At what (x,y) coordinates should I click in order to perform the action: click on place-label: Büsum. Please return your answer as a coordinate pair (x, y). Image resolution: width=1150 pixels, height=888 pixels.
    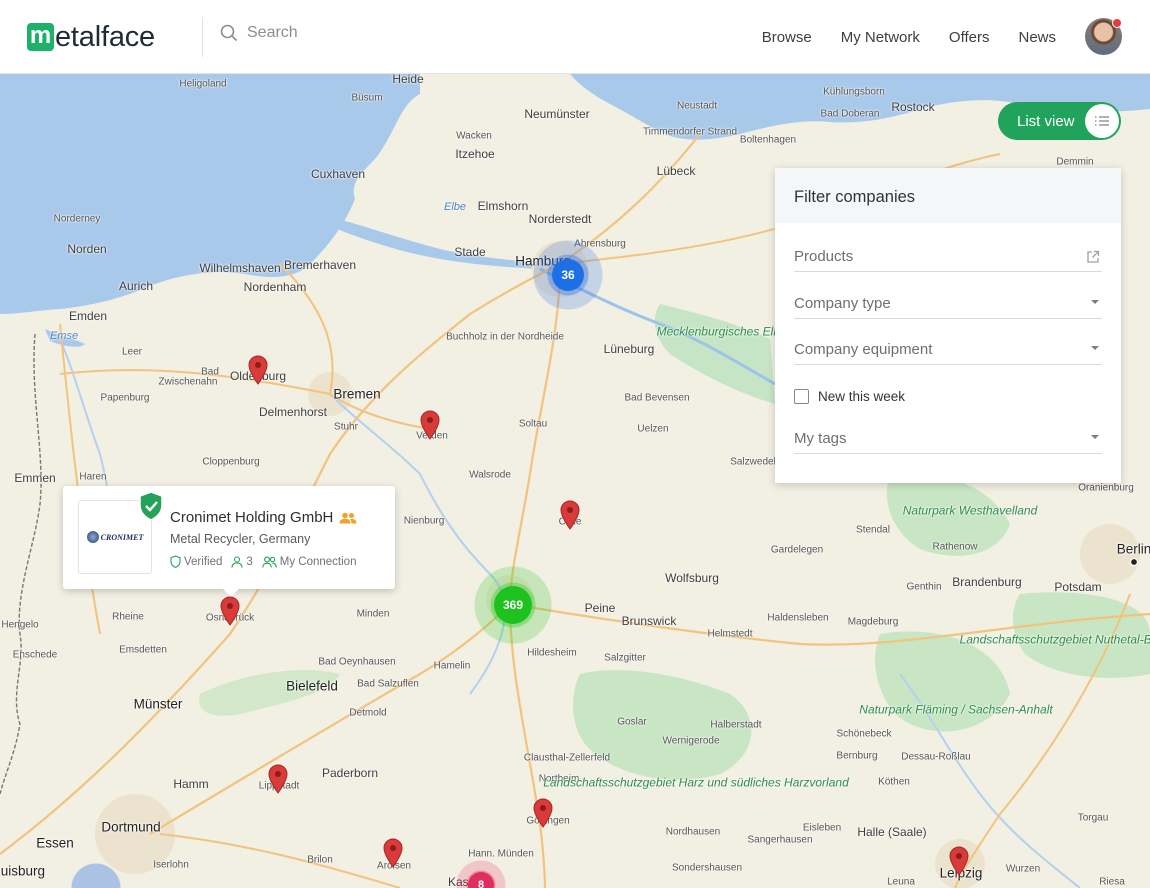
    Looking at the image, I should click on (367, 98).